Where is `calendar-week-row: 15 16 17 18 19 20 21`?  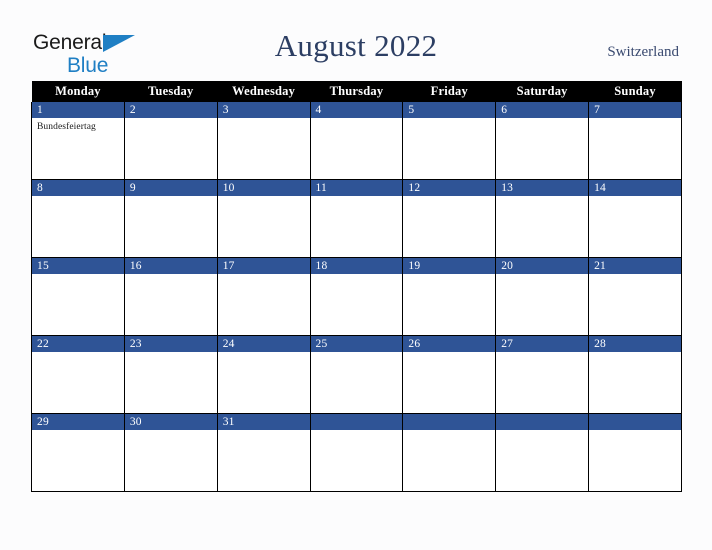 calendar-week-row: 15 16 17 18 19 20 21 is located at coordinates (356, 296).